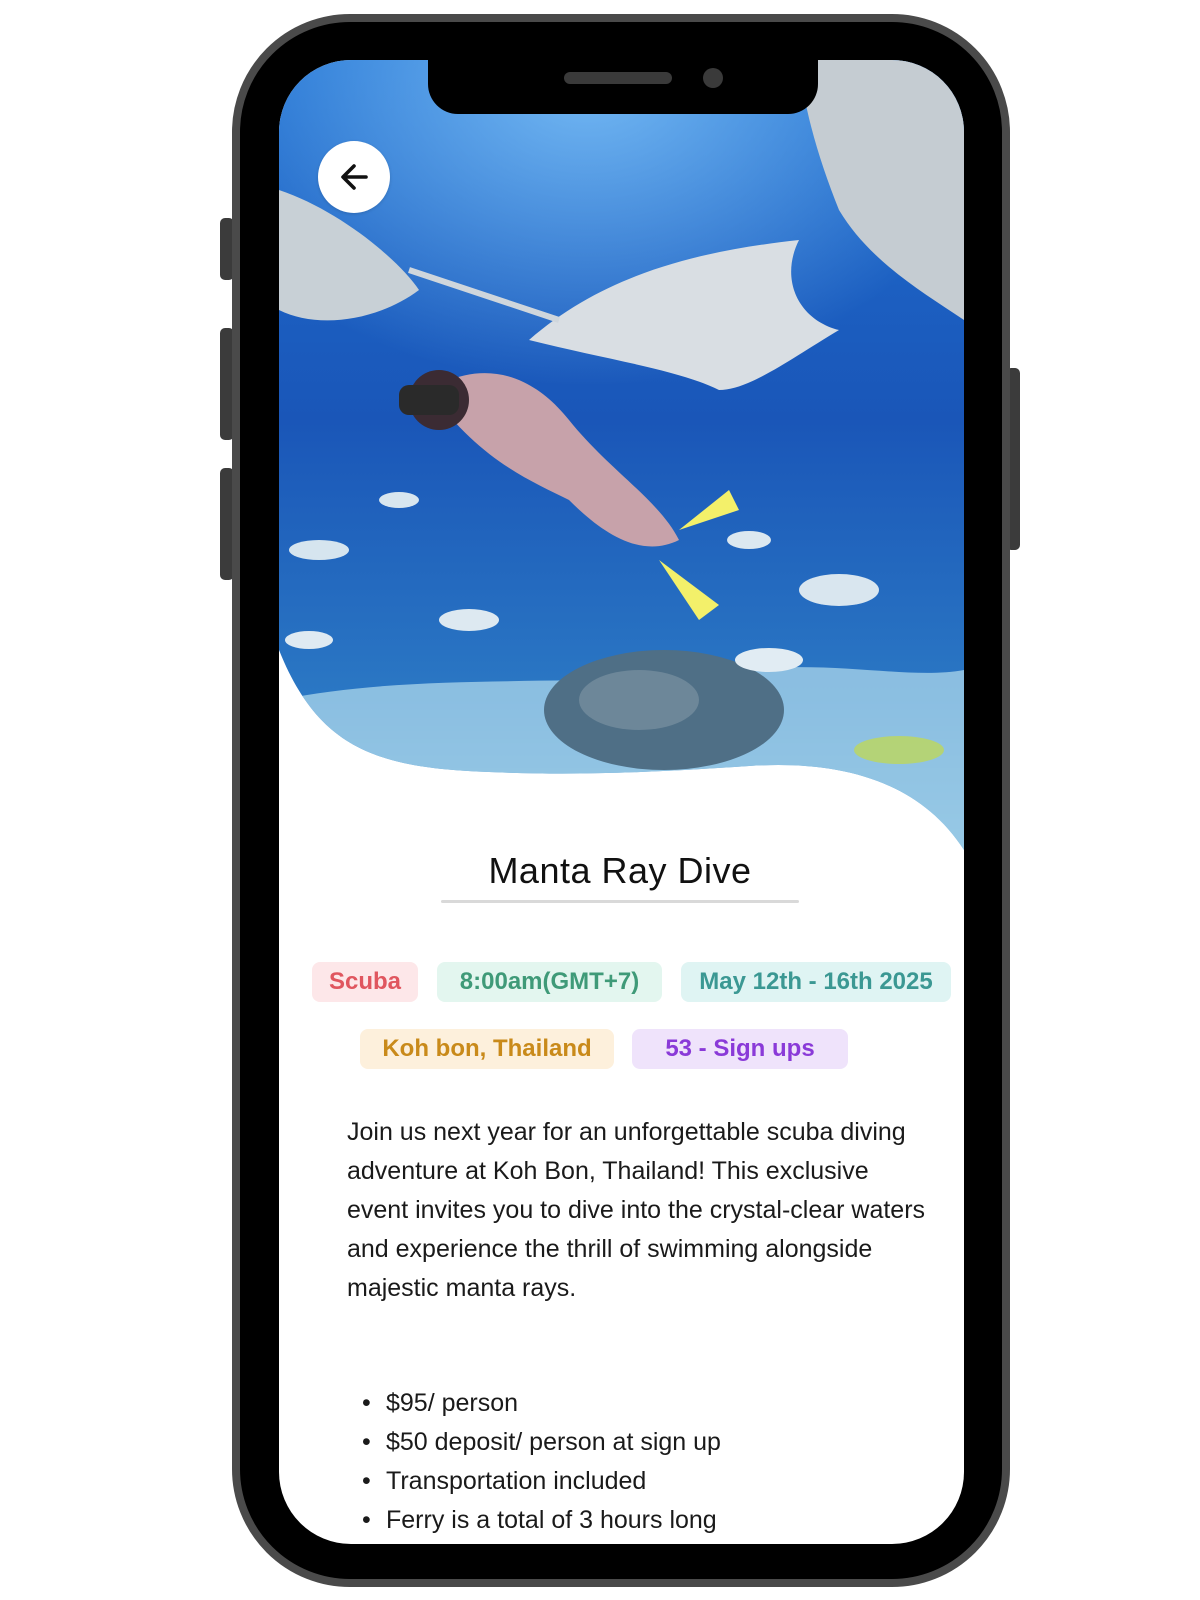  Describe the element at coordinates (620, 870) in the screenshot. I see `event-title: Manta Ray Dive` at that location.